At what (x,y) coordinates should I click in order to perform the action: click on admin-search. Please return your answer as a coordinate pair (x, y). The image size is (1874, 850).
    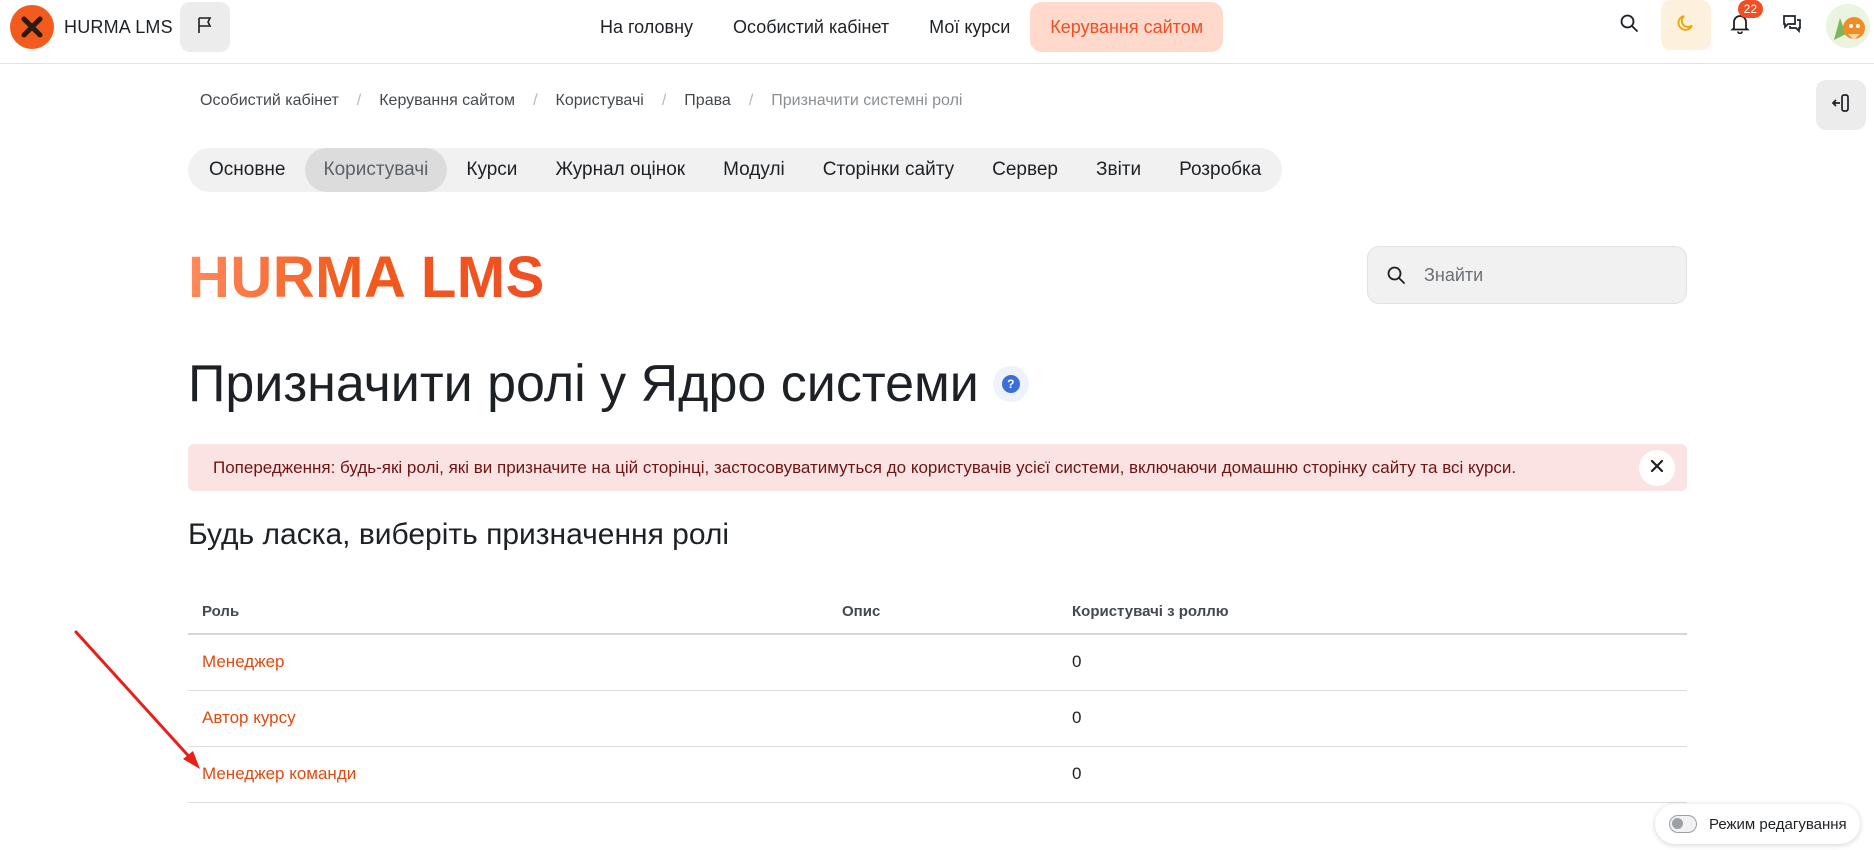
    Looking at the image, I should click on (1527, 275).